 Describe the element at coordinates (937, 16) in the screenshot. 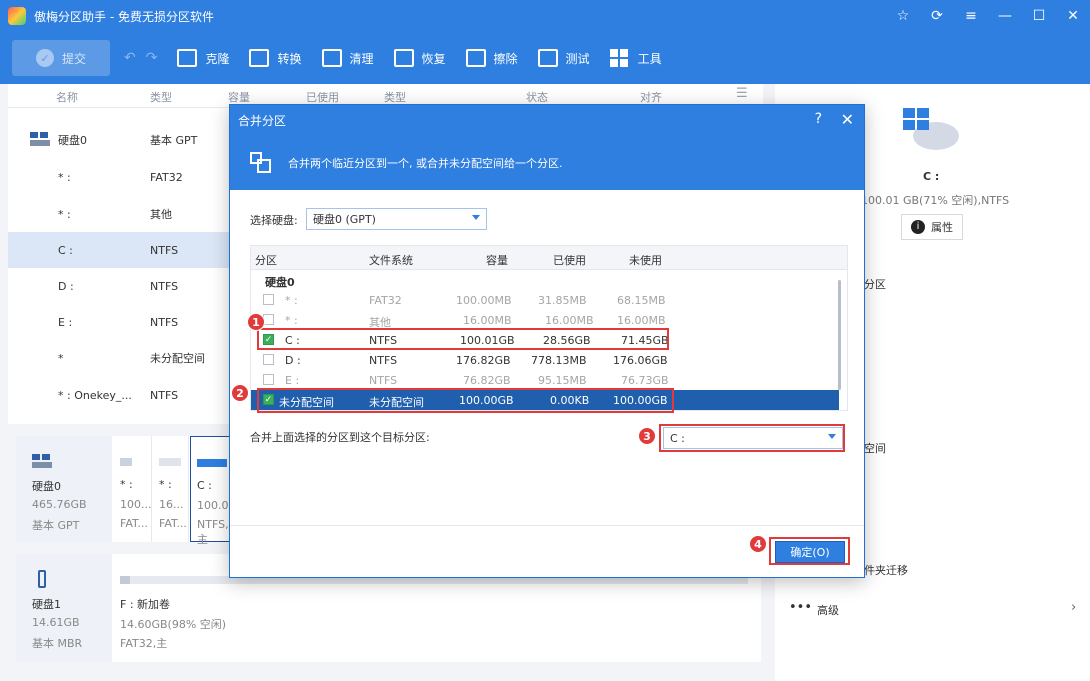

I see `refresh-icon: ⟳` at that location.